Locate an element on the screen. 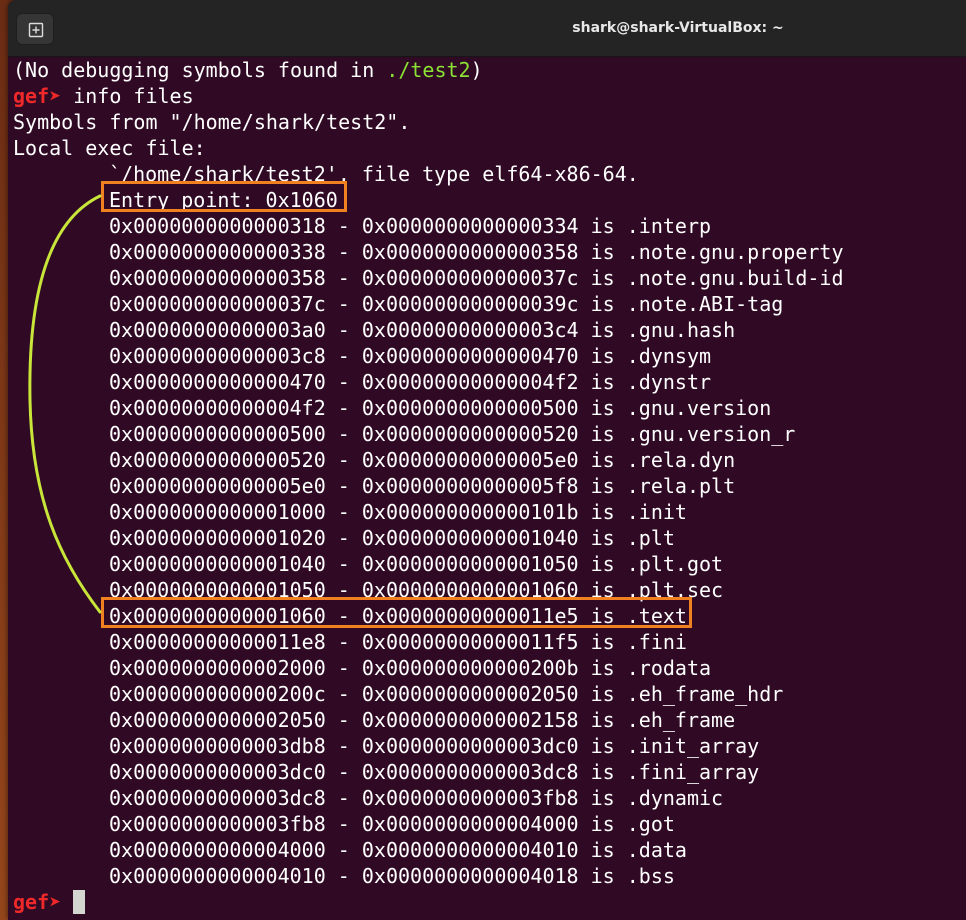  annotation-arrow is located at coordinates (65, 404).